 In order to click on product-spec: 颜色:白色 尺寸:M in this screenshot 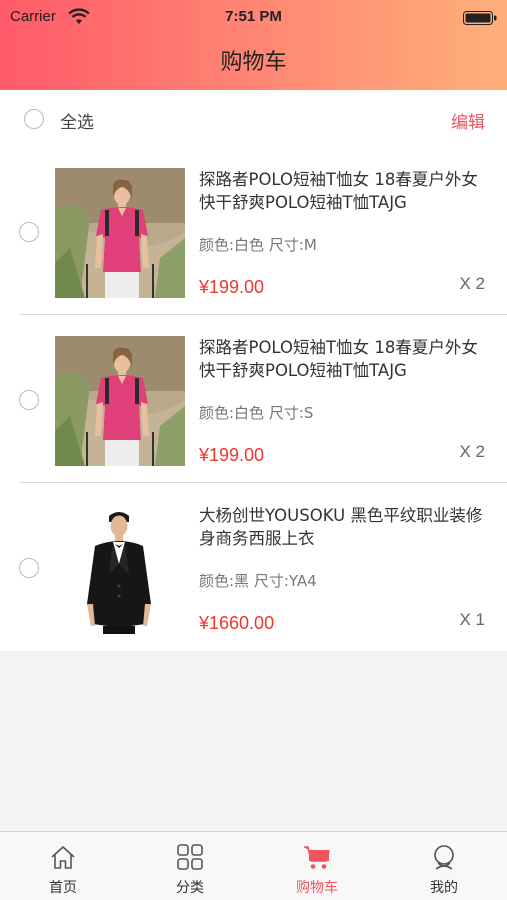, I will do `click(258, 245)`.